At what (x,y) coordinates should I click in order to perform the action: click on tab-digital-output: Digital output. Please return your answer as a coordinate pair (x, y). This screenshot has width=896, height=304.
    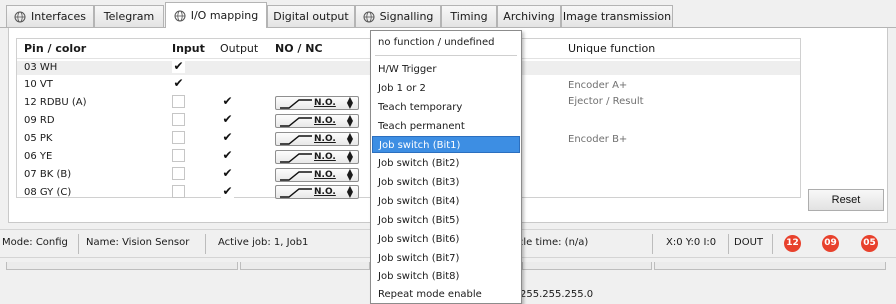
    Looking at the image, I should click on (311, 16).